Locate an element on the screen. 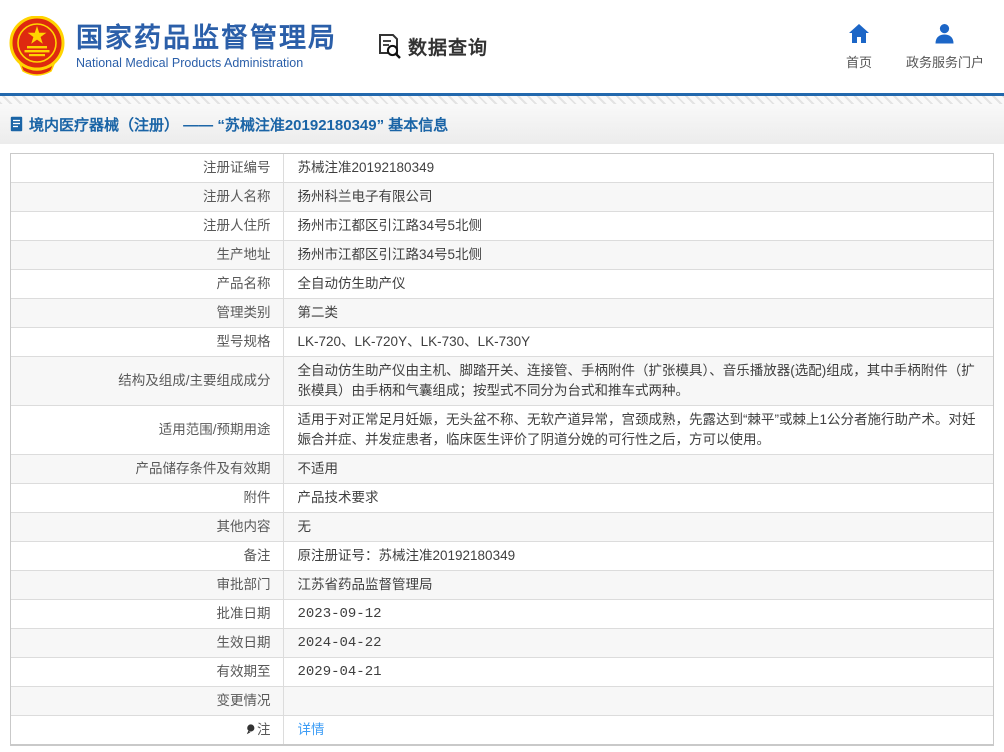 The width and height of the screenshot is (1004, 752). org-title-cn: 国家药品监督管理局 is located at coordinates (206, 38).